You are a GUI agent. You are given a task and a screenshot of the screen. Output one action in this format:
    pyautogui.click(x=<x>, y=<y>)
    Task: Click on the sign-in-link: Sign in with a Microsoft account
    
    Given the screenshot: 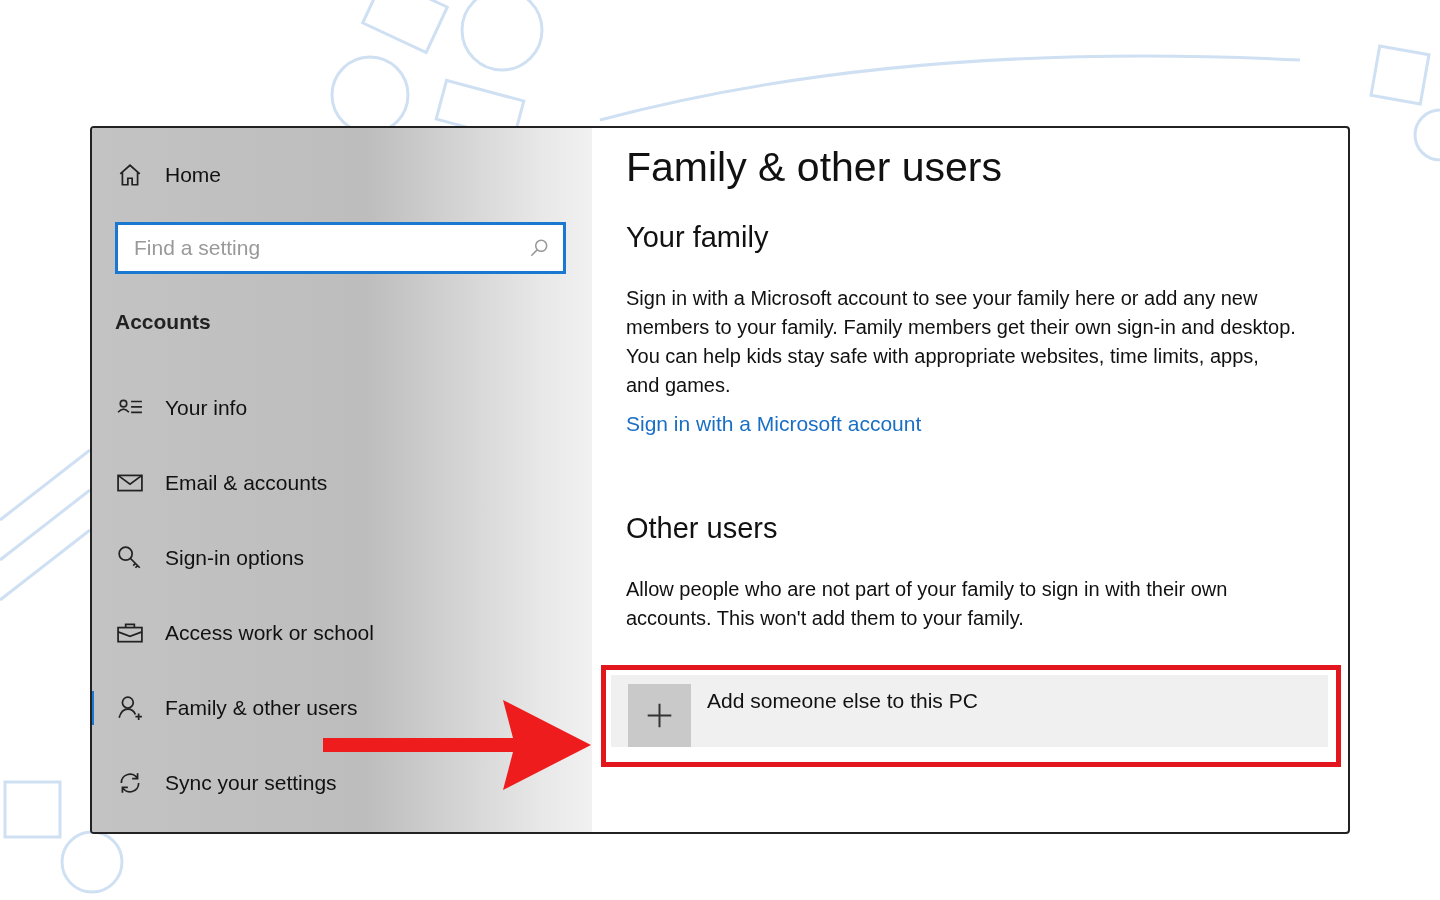 What is the action you would take?
    pyautogui.click(x=774, y=424)
    